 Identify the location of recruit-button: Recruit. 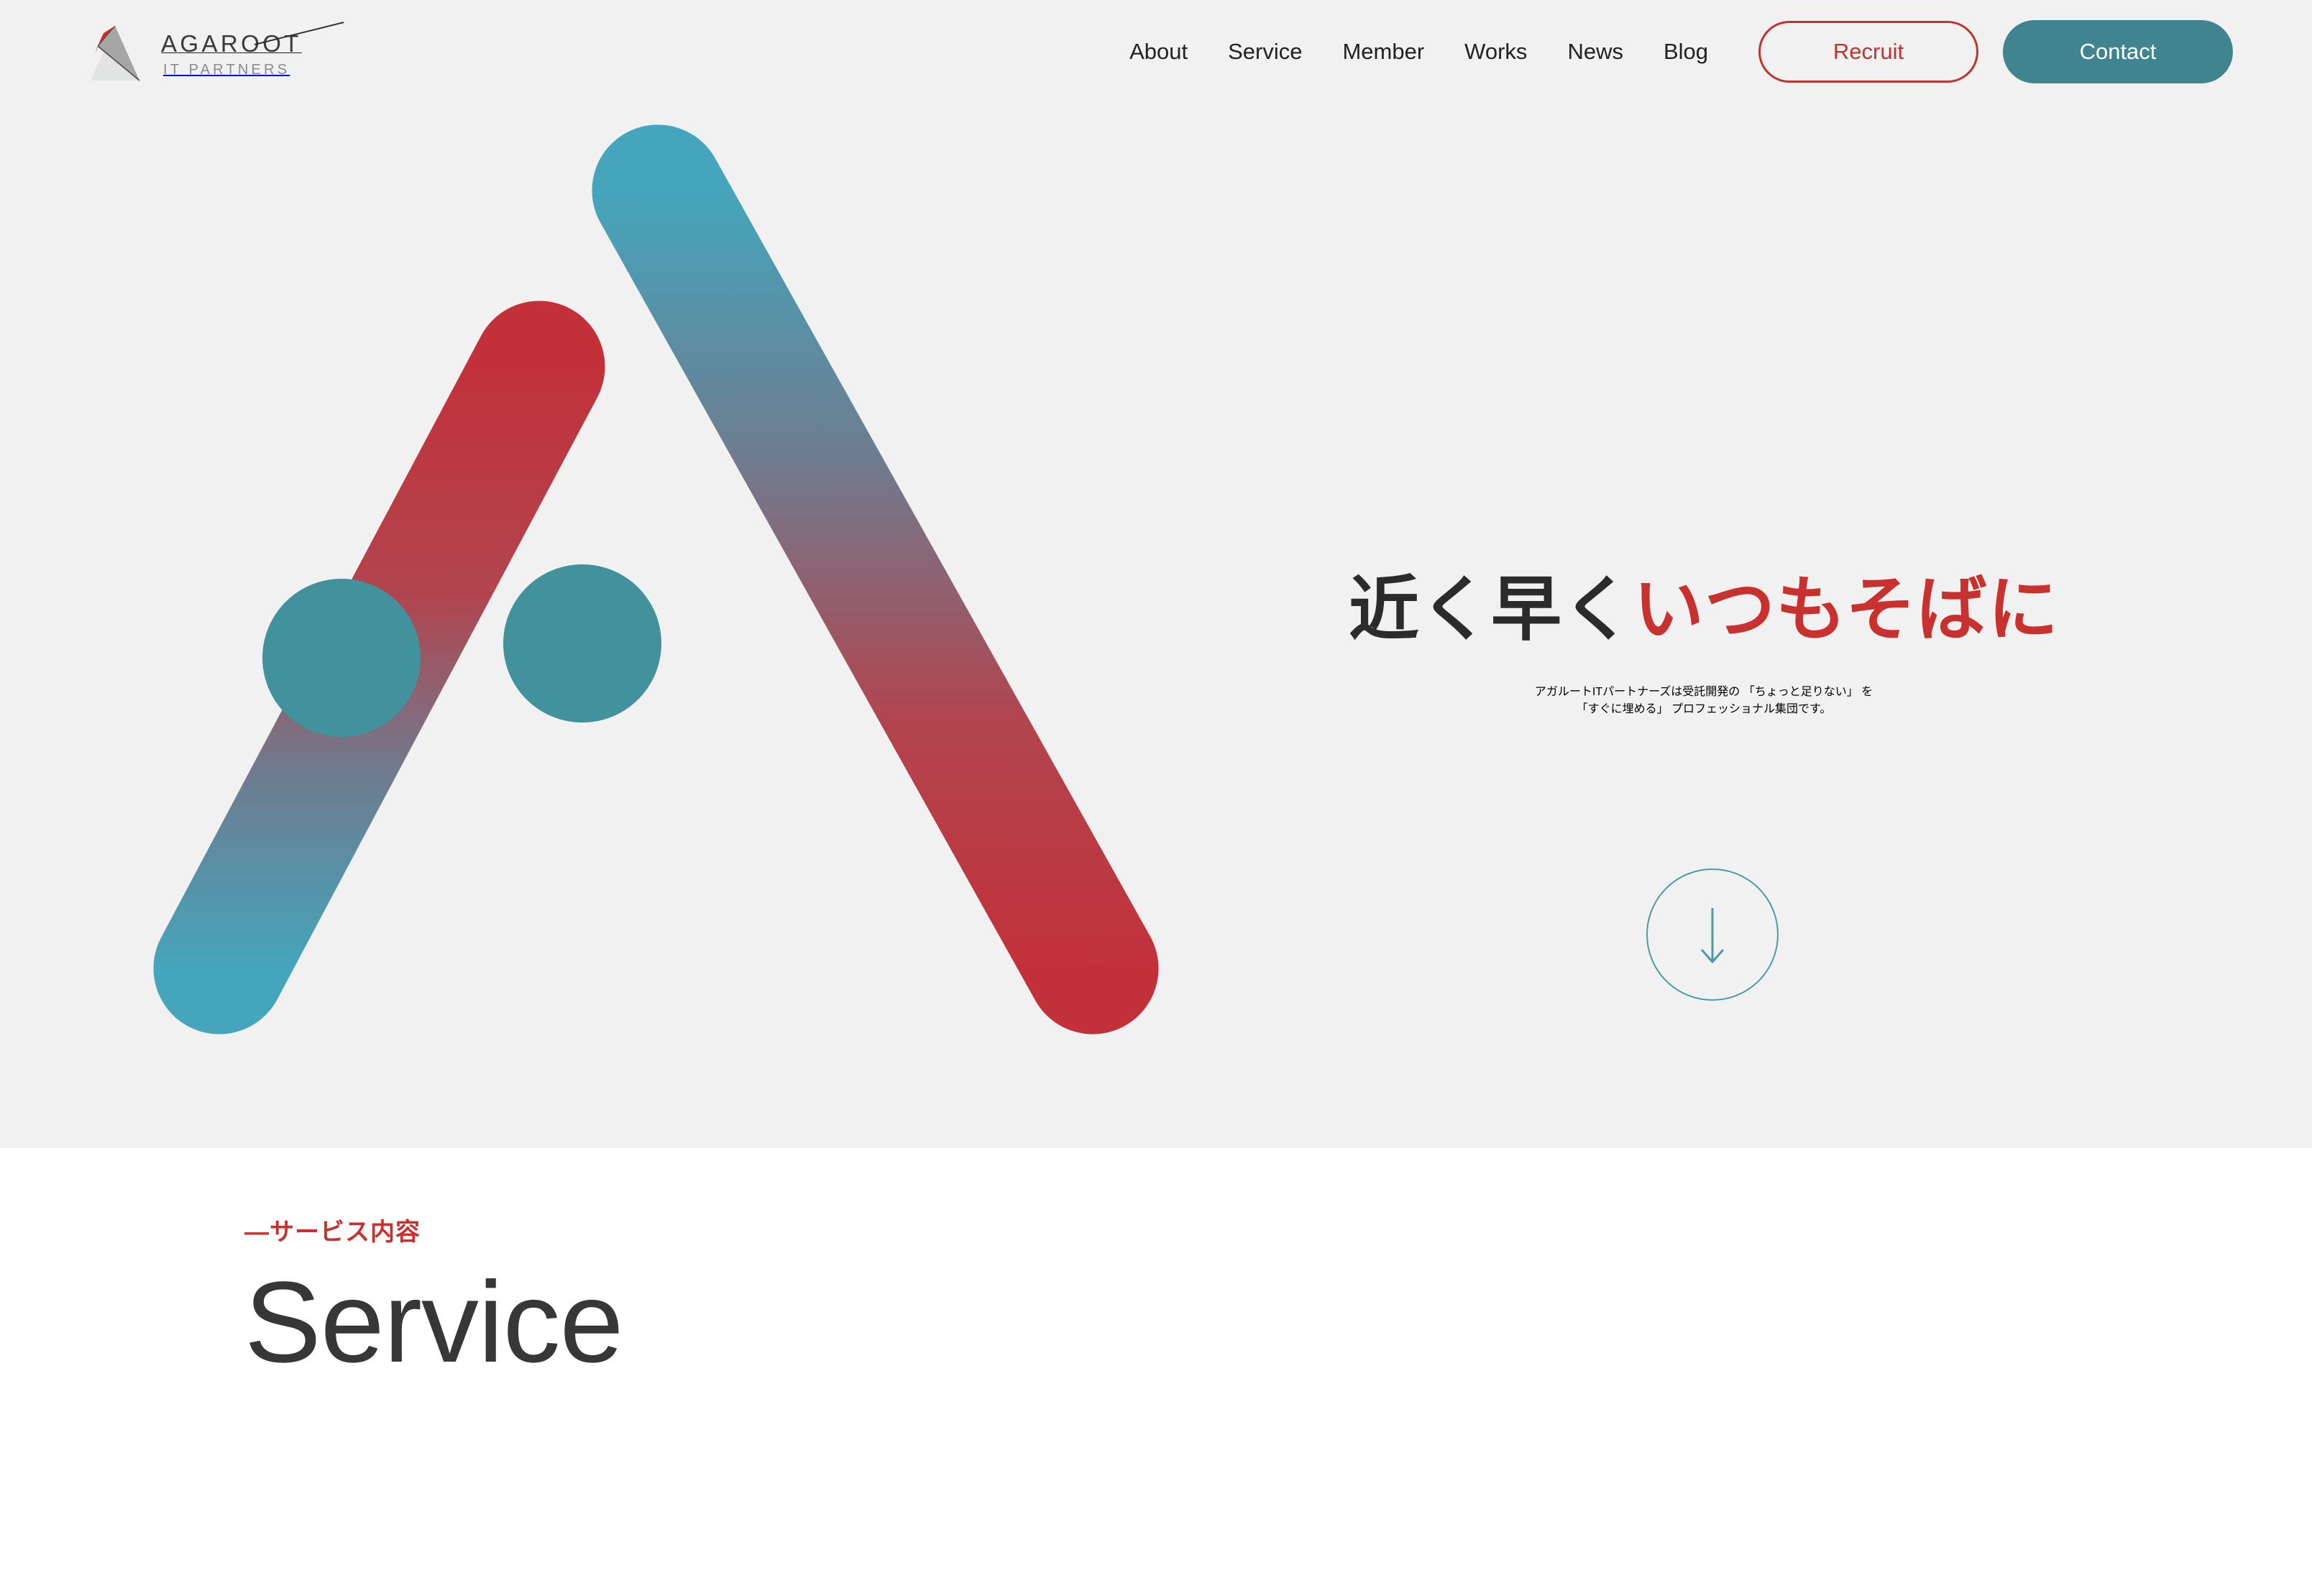
(1868, 52).